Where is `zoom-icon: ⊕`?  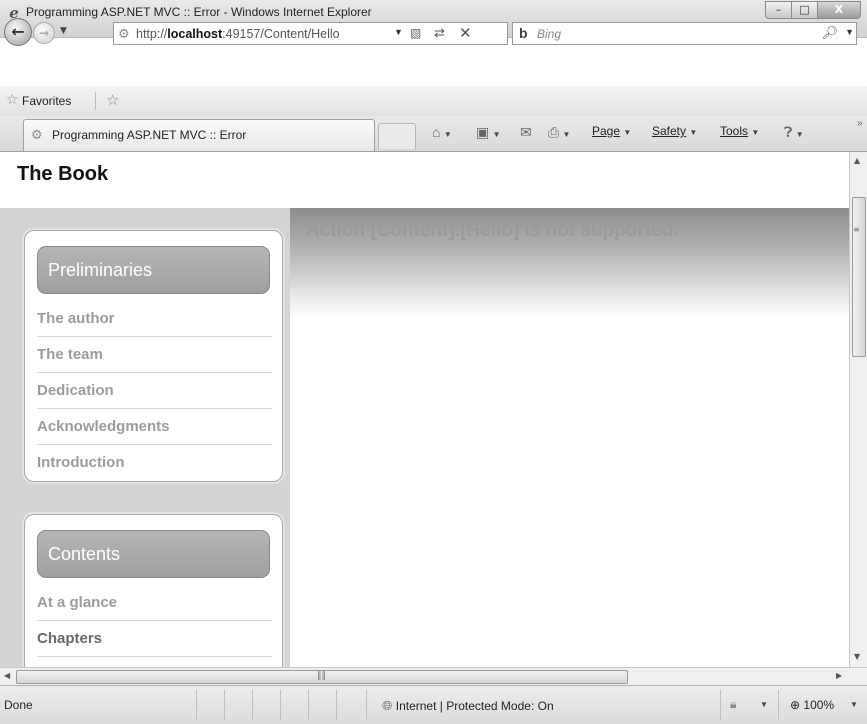 zoom-icon: ⊕ is located at coordinates (795, 705).